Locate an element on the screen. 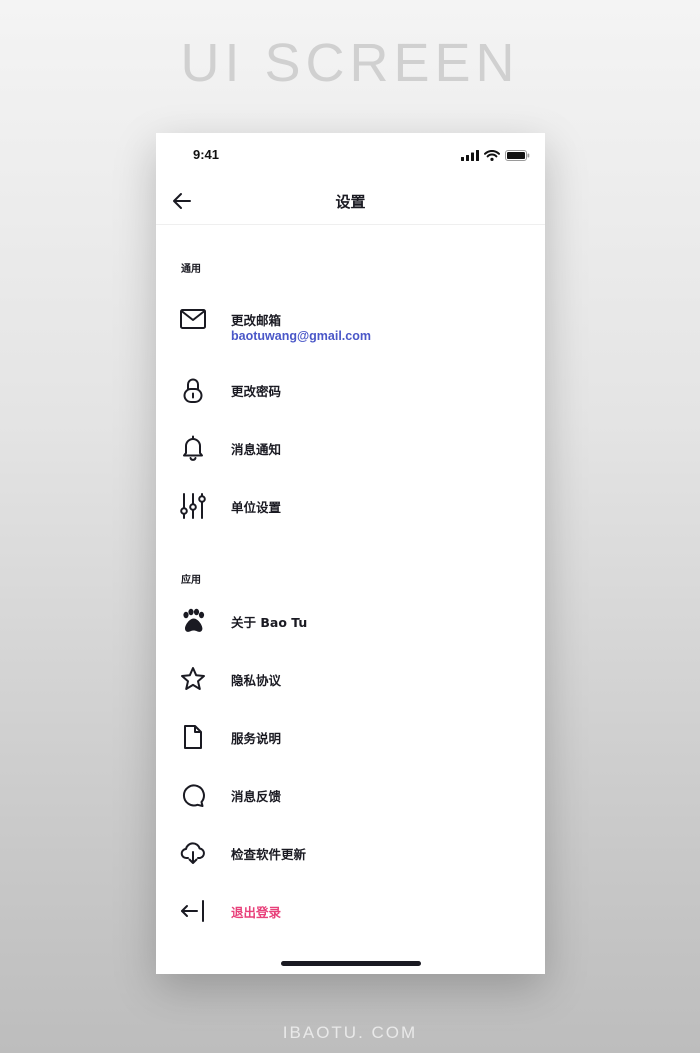 This screenshot has height=1053, width=700. units-label: 单位设置 is located at coordinates (256, 507).